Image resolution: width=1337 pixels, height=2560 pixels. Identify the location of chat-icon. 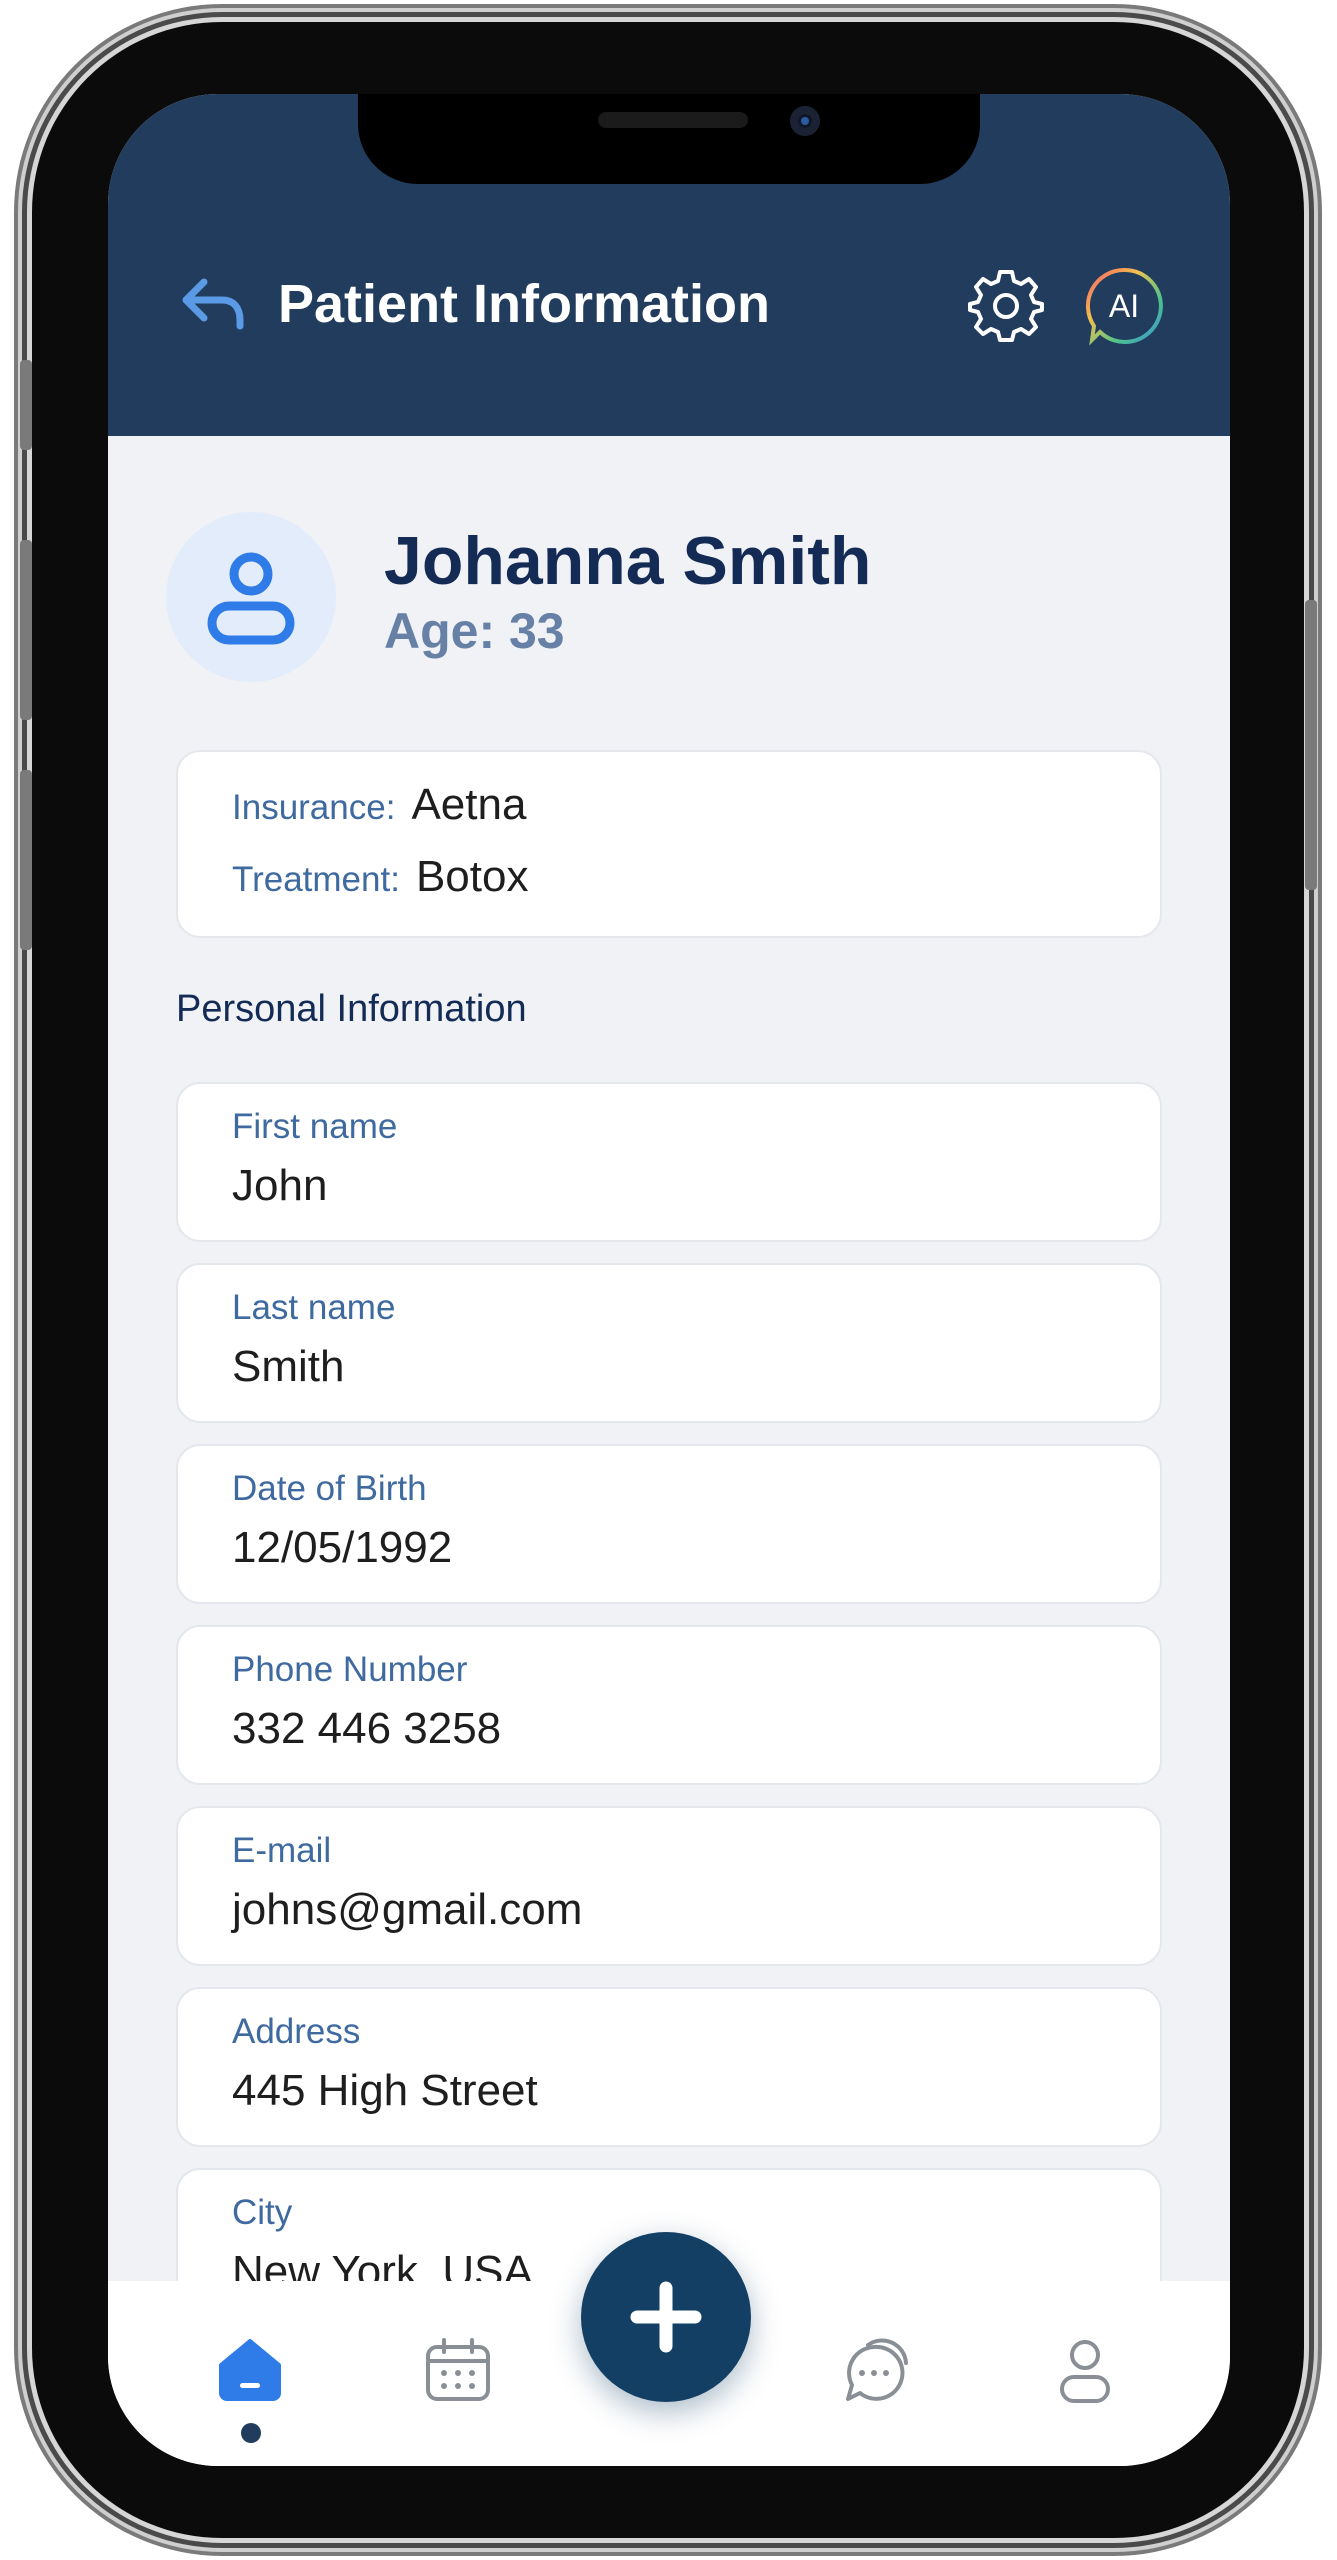
(875, 2370).